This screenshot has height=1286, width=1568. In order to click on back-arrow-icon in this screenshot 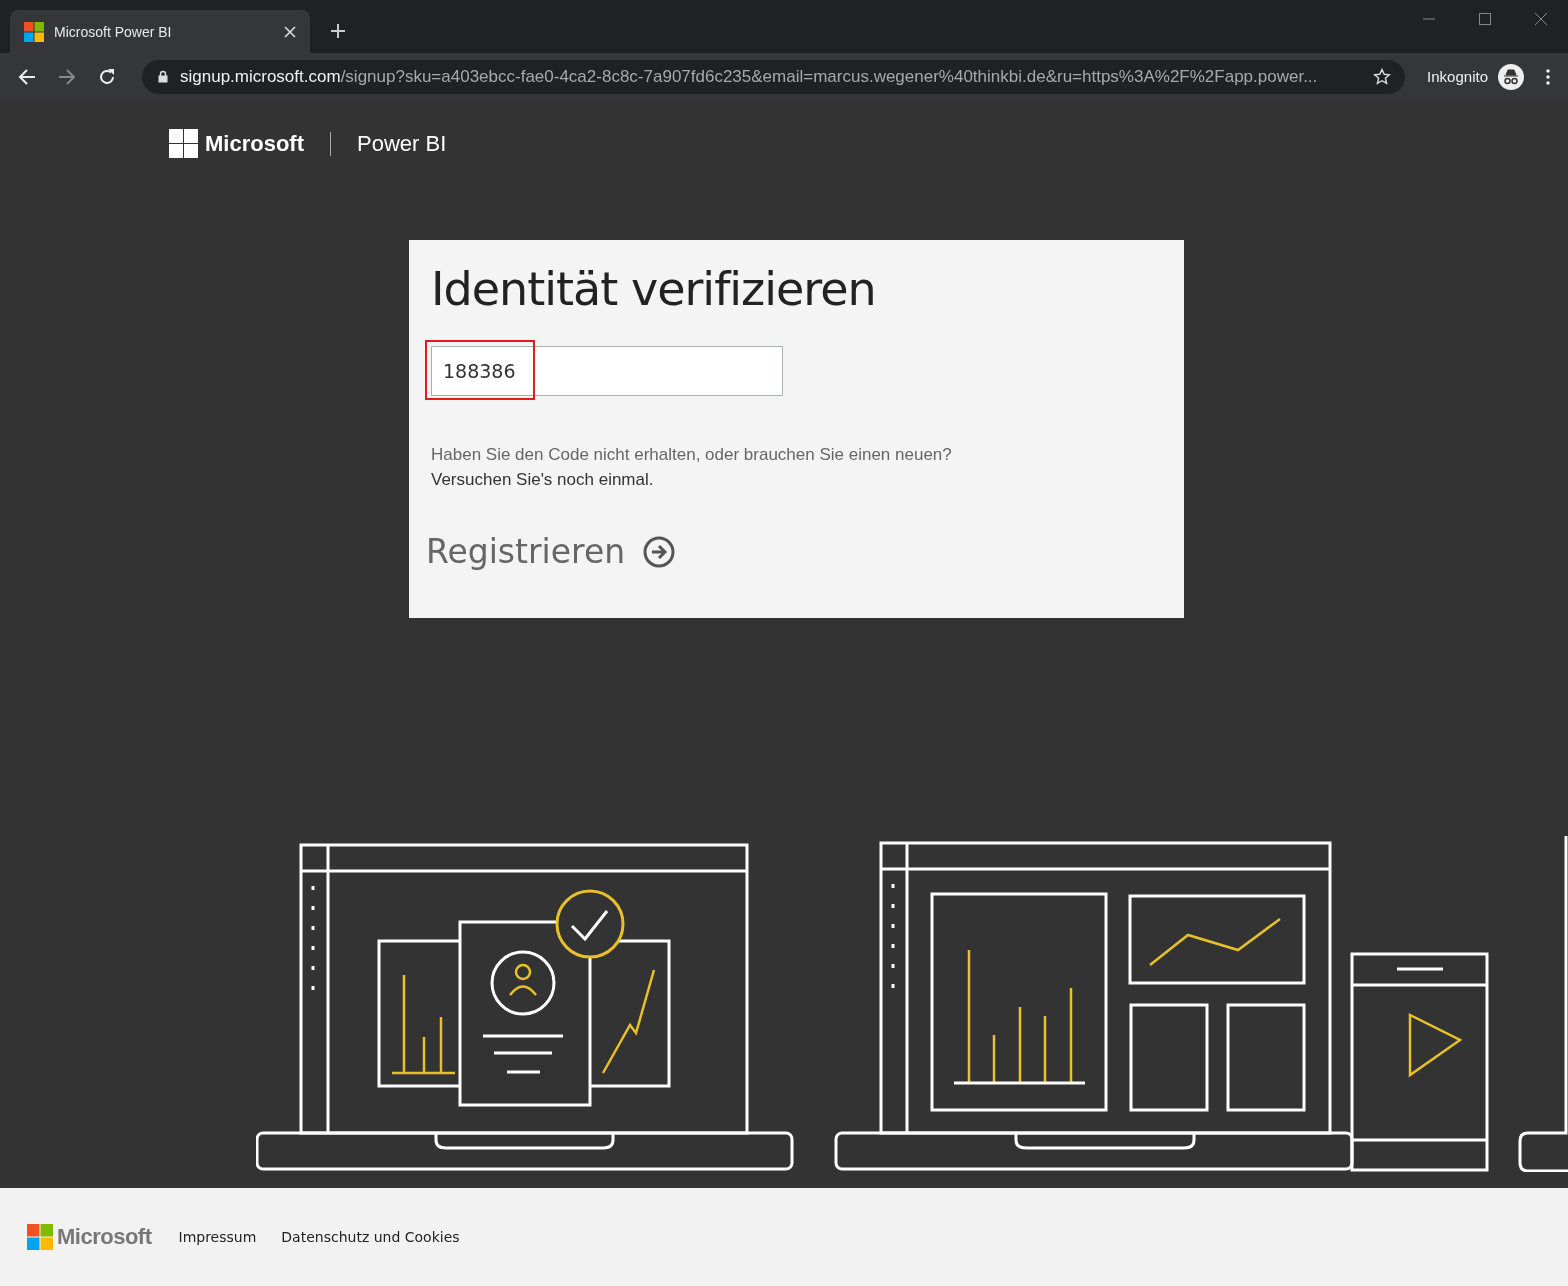, I will do `click(27, 76)`.